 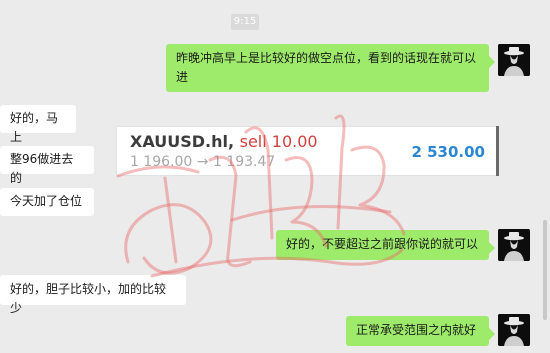 What do you see at coordinates (245, 22) in the screenshot?
I see `timestamp: 9:15` at bounding box center [245, 22].